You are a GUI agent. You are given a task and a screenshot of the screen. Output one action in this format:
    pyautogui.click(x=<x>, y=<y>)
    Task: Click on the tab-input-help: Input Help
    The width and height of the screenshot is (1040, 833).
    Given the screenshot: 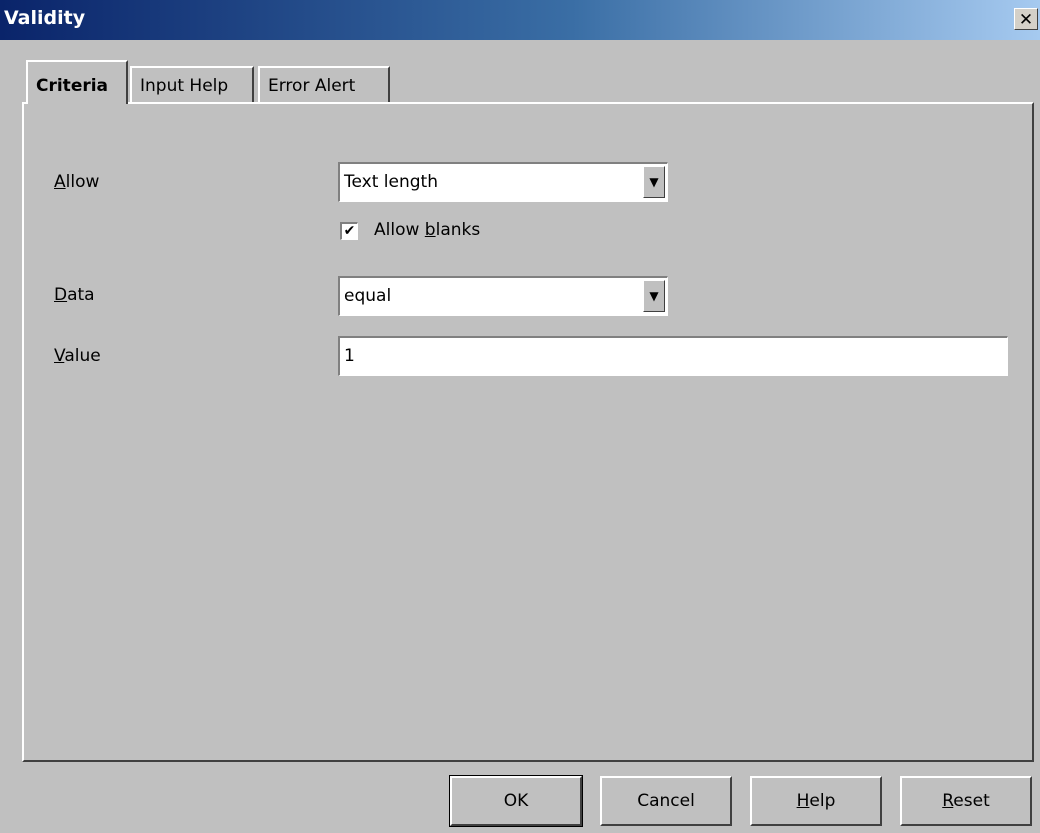 What is the action you would take?
    pyautogui.click(x=192, y=84)
    